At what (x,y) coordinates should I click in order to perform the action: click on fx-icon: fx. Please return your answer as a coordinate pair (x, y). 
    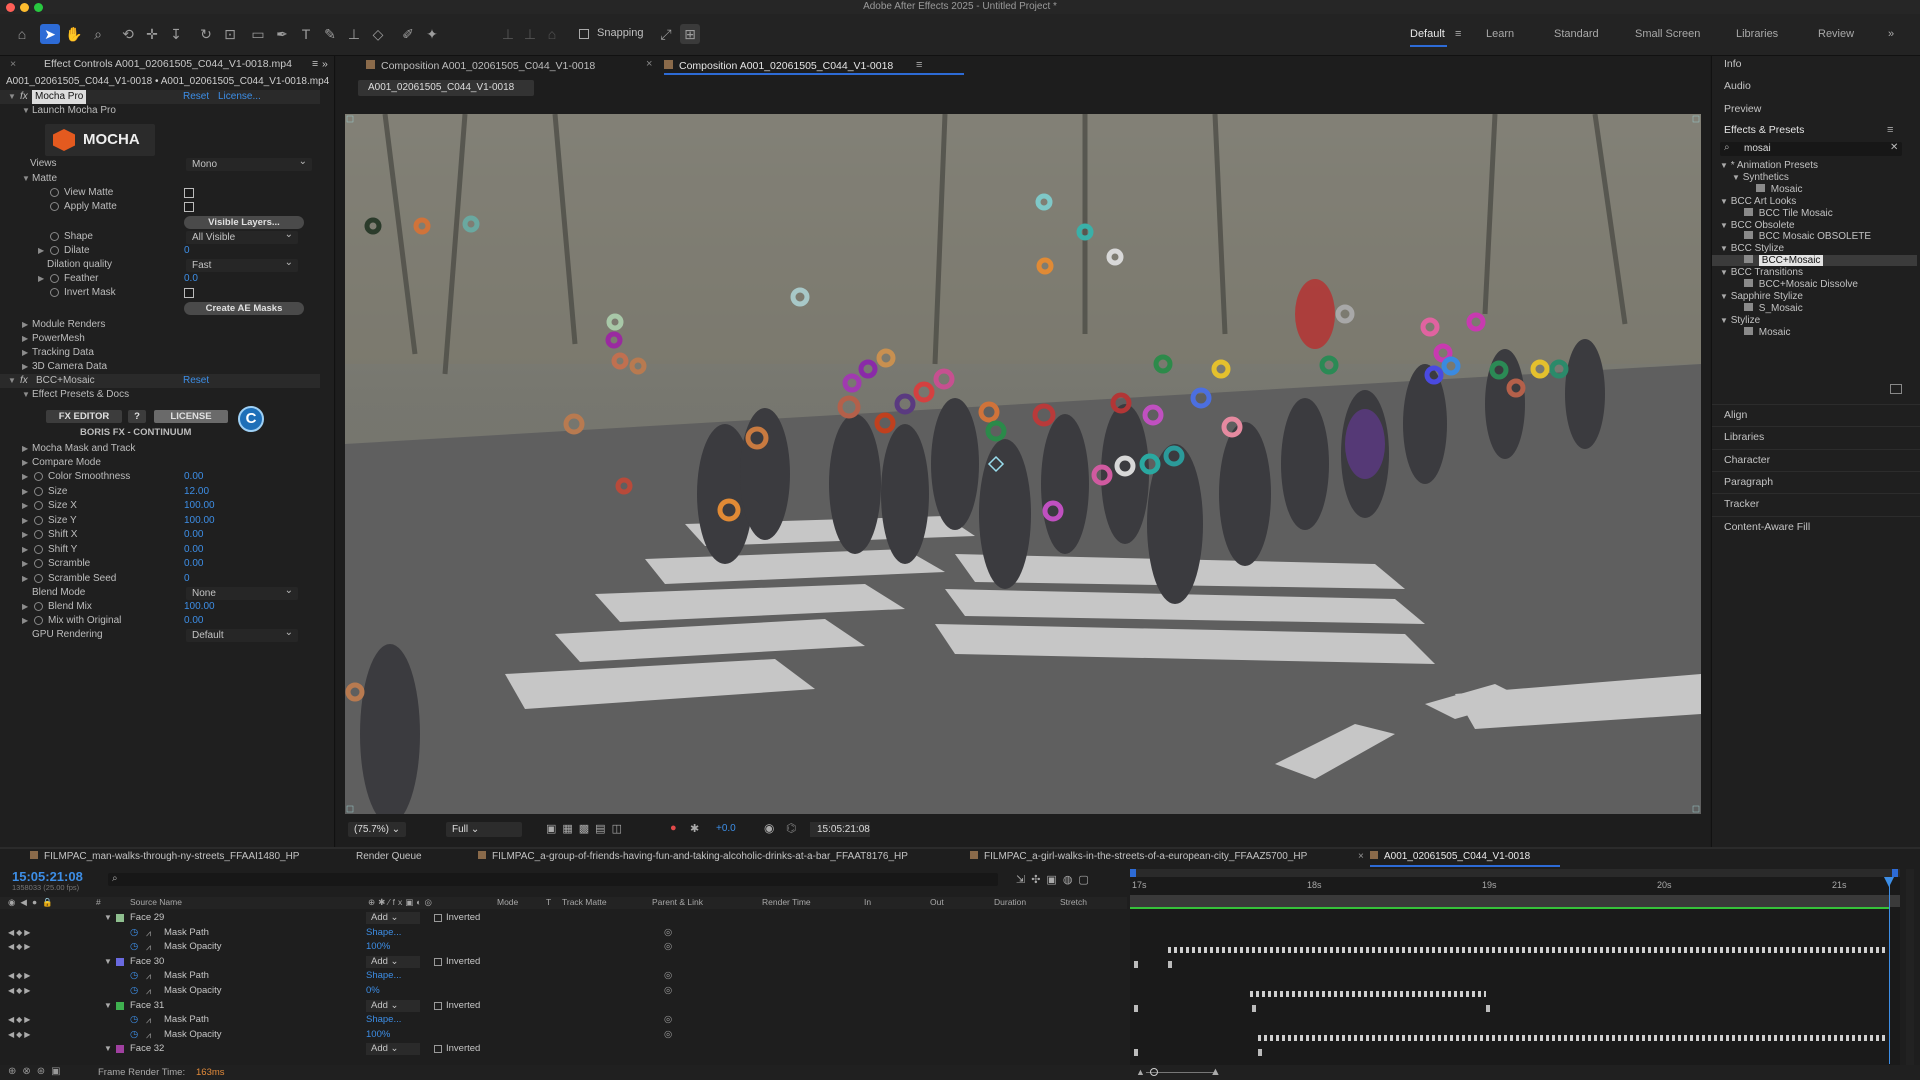
    Looking at the image, I should click on (24, 381).